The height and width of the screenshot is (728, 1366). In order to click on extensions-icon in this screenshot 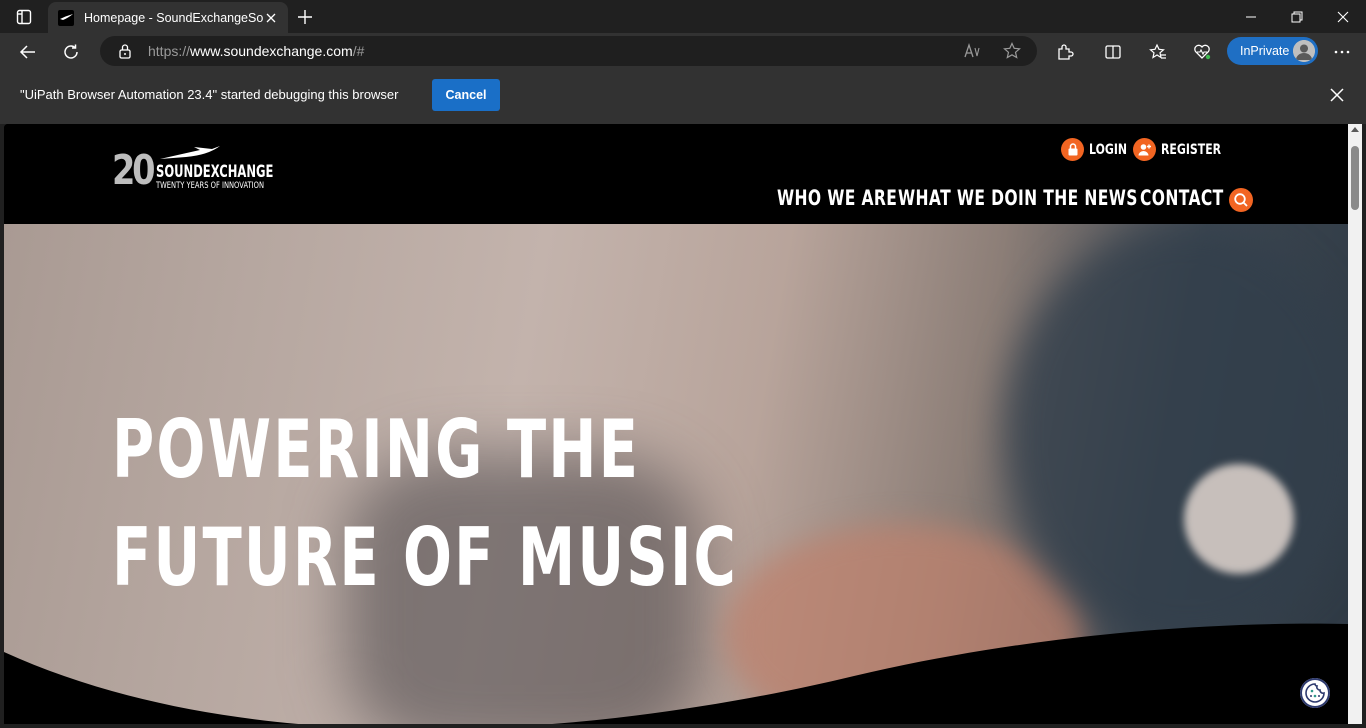, I will do `click(1065, 52)`.